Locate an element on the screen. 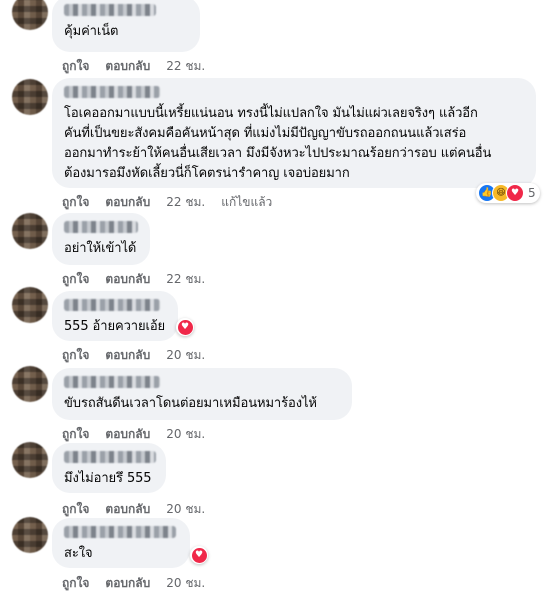  reaction-count: 5 is located at coordinates (532, 193).